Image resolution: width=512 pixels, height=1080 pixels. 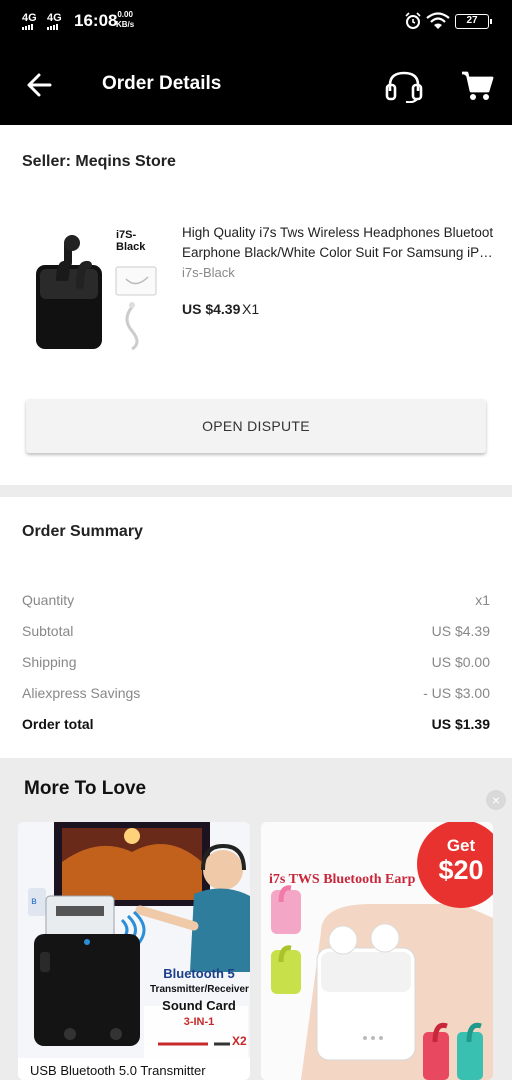 I want to click on summary-label: Order total, so click(x=58, y=724).